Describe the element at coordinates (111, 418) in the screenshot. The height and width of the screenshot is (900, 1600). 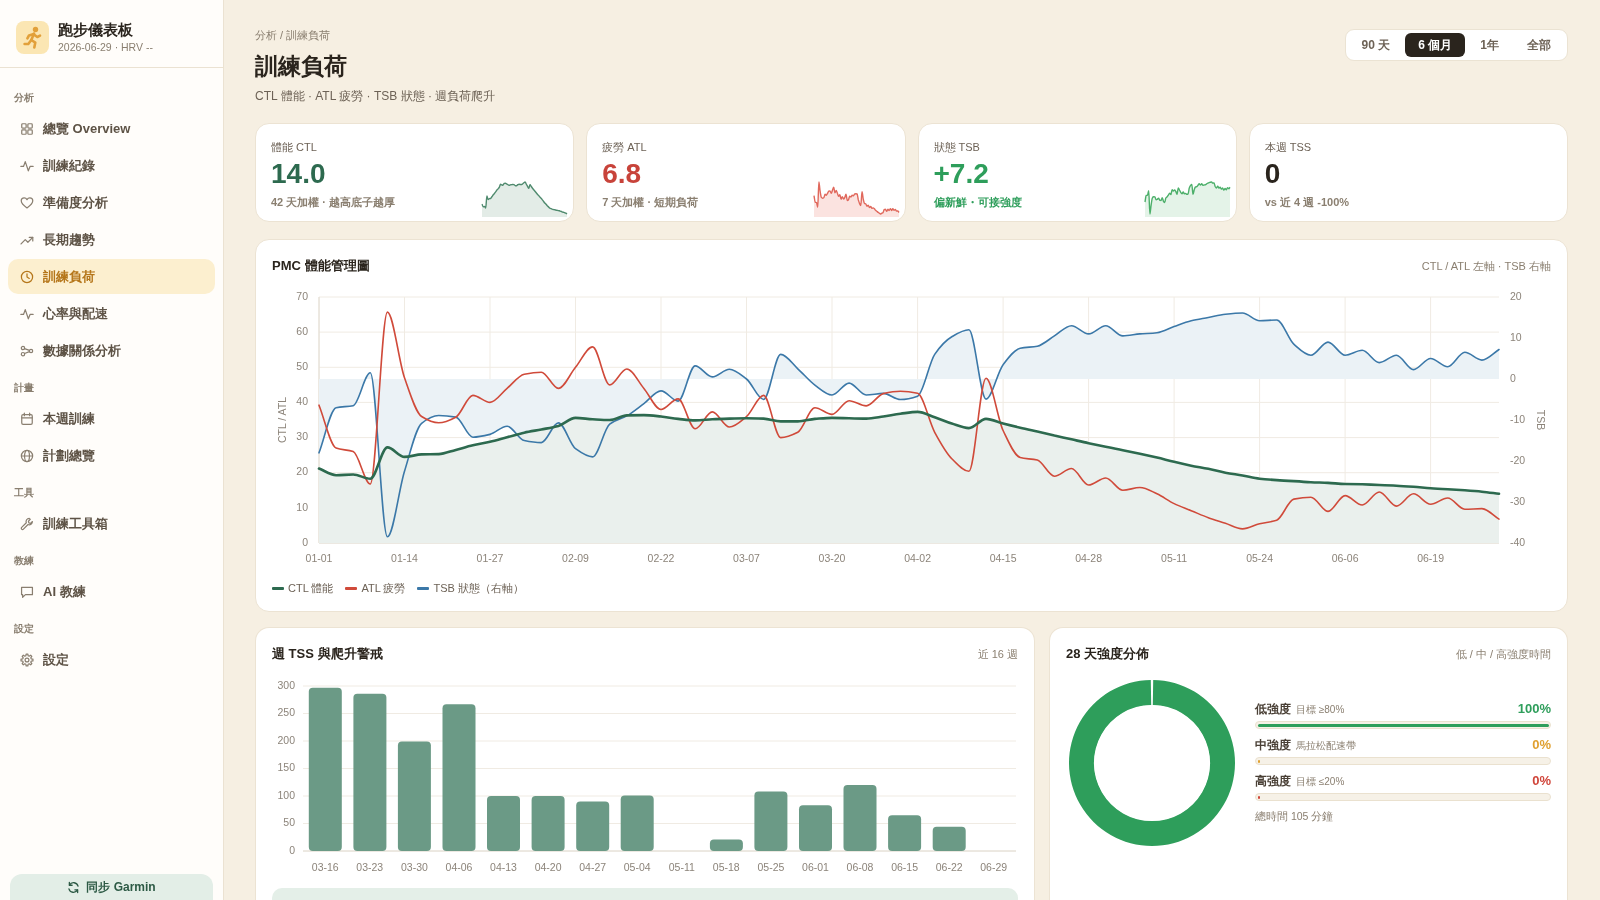
I see `nav-item: 本週訓練` at that location.